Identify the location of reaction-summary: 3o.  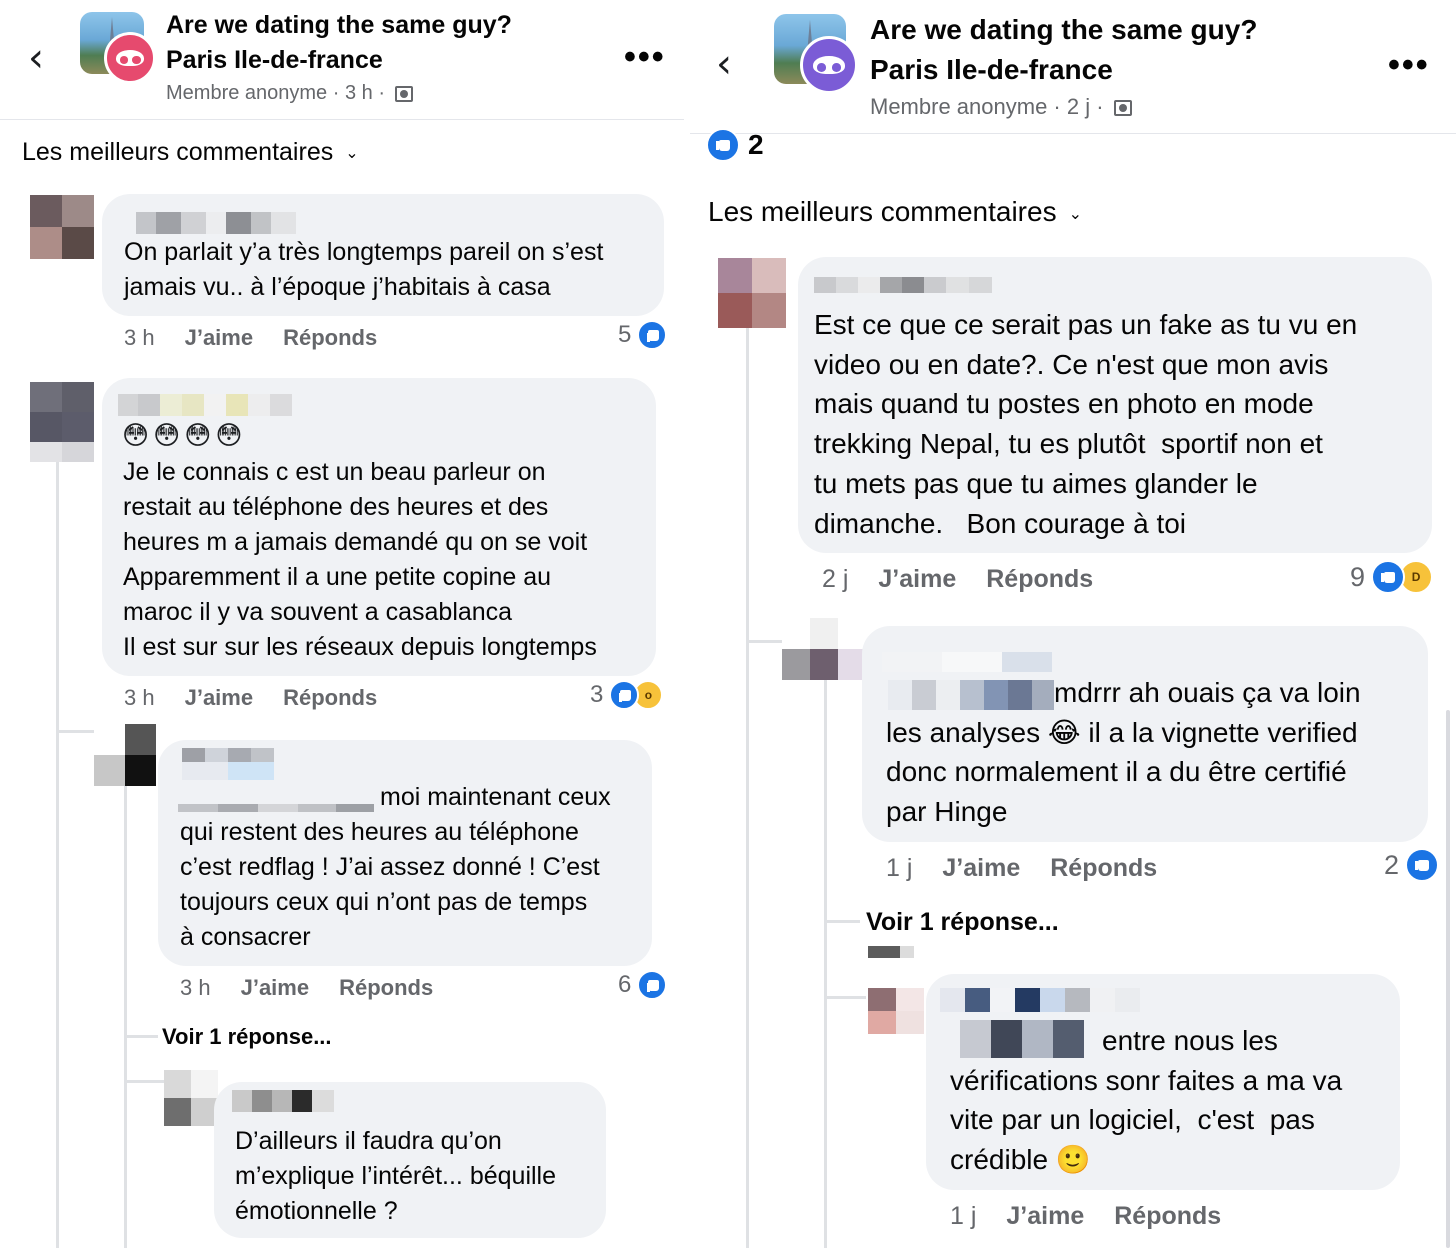
(627, 695).